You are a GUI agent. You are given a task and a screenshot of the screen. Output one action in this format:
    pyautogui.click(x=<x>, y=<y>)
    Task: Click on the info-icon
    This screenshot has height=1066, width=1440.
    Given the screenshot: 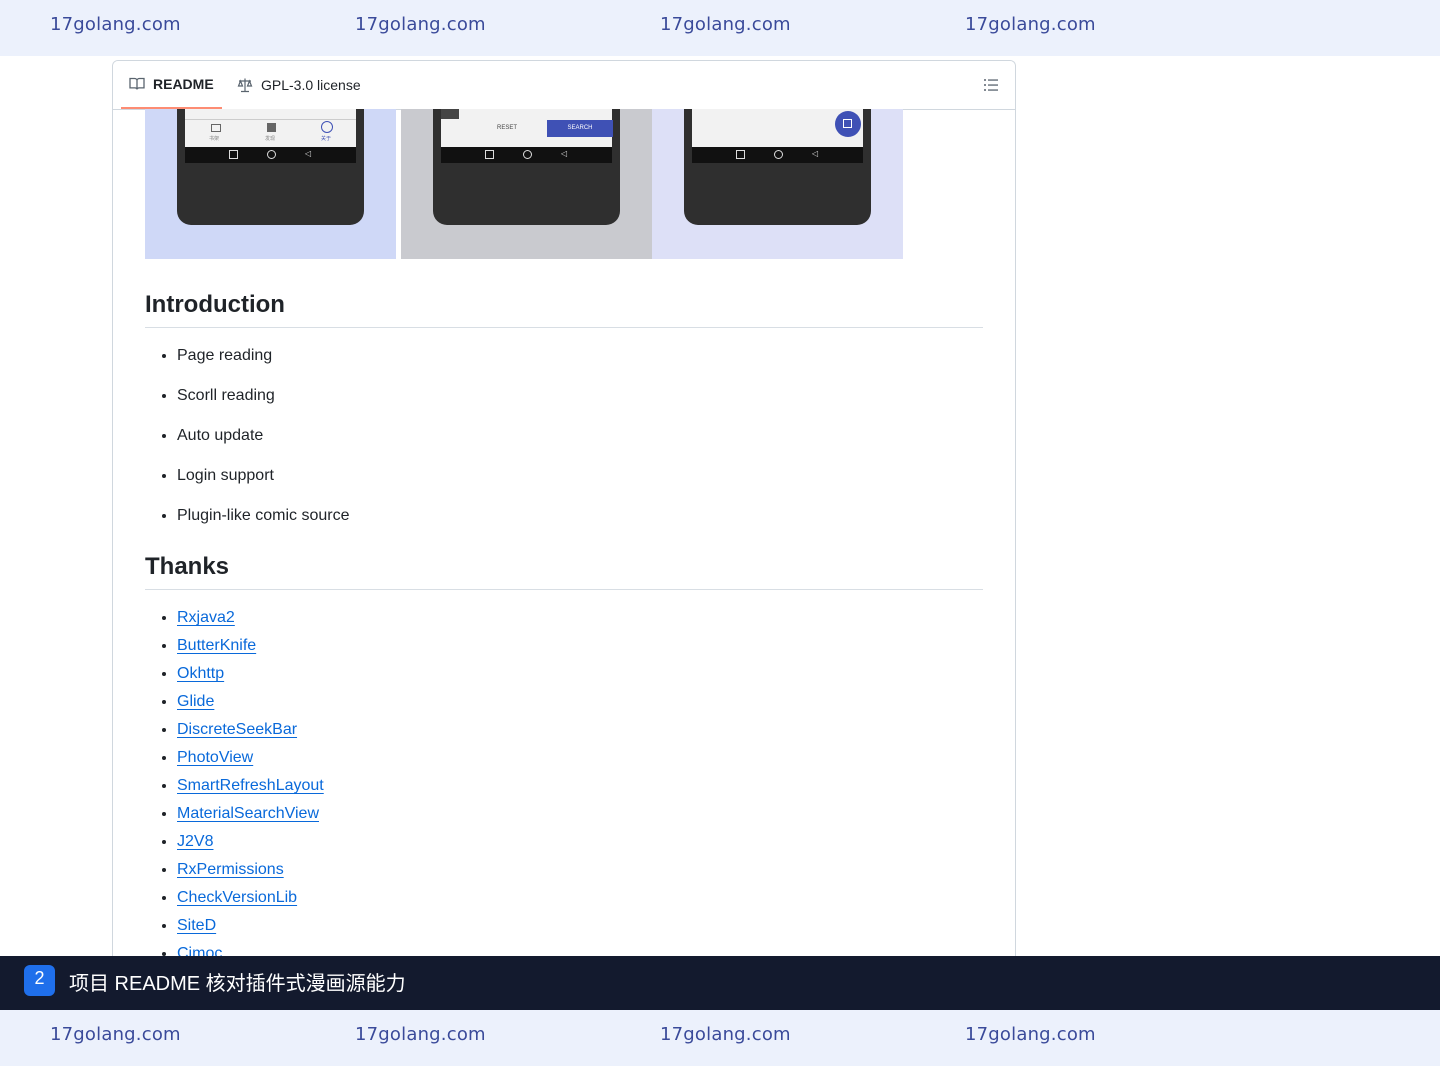 What is the action you would take?
    pyautogui.click(x=327, y=127)
    